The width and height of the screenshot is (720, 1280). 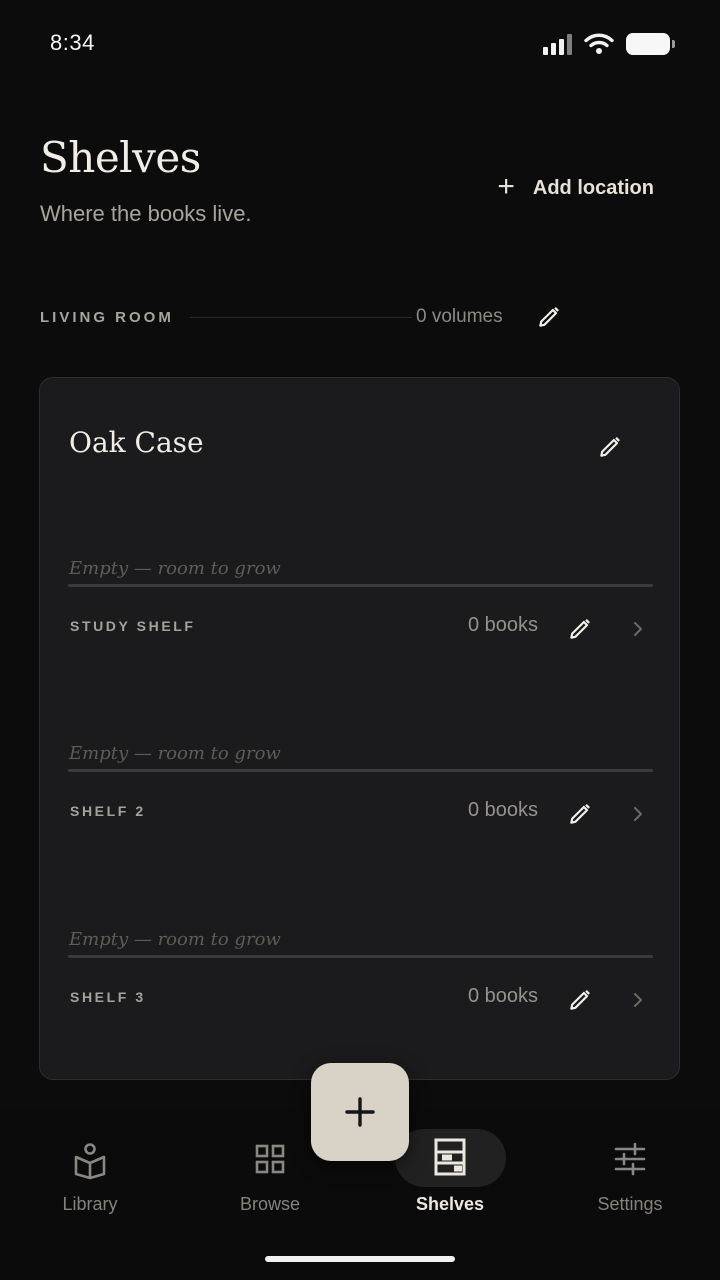 I want to click on plus-icon, so click(x=360, y=1112).